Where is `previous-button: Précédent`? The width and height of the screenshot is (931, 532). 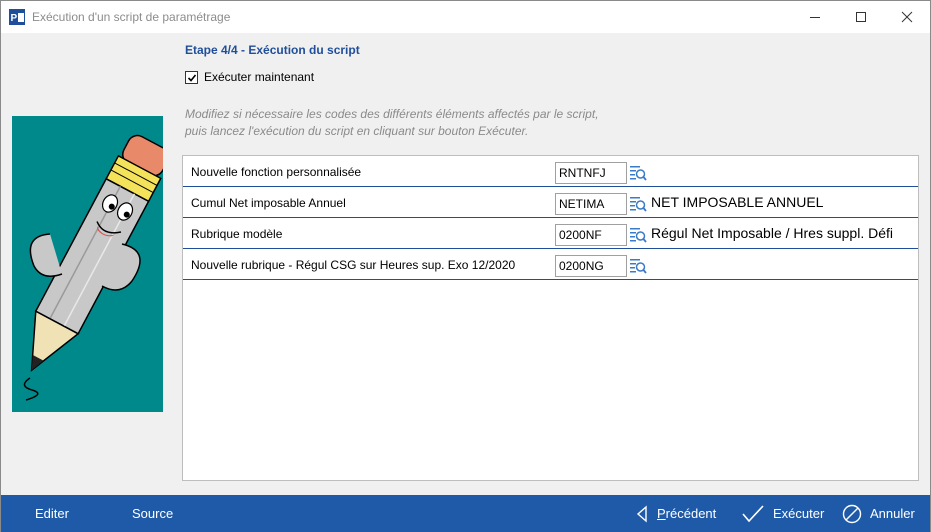 previous-button: Précédent is located at coordinates (675, 513).